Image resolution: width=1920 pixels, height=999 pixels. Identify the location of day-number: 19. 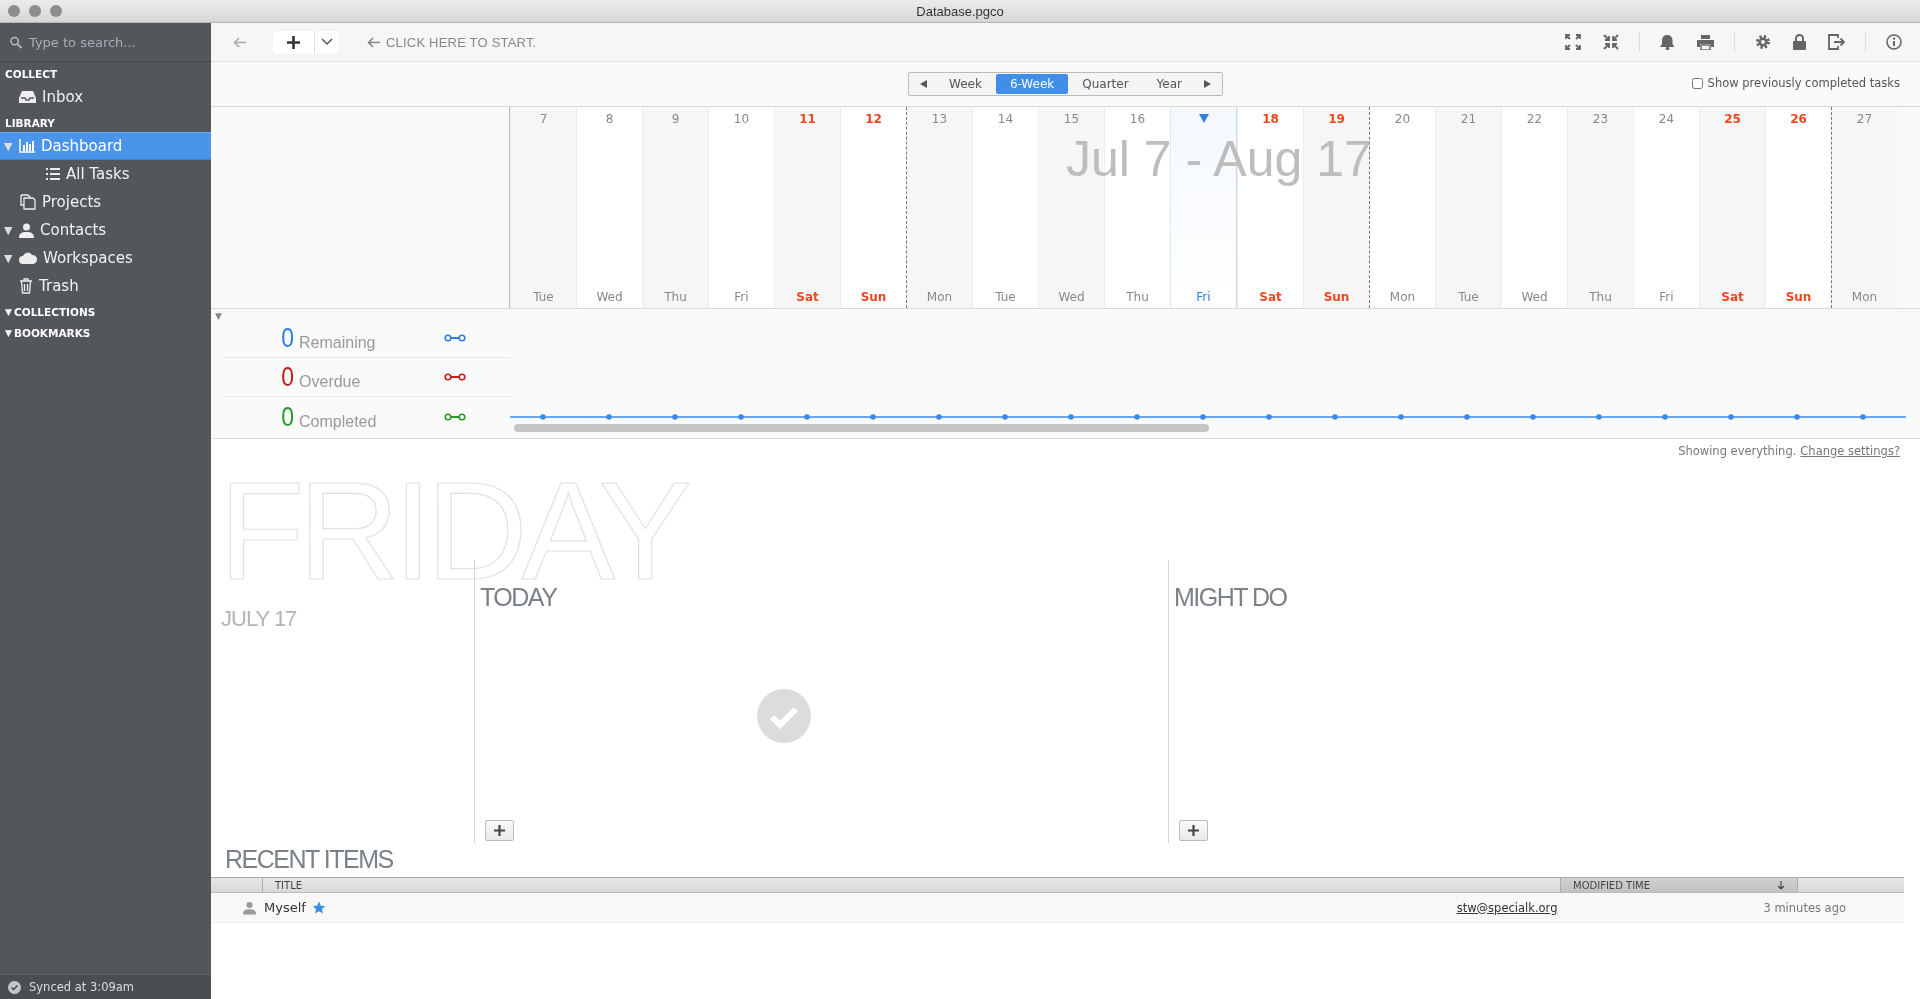
(1336, 119).